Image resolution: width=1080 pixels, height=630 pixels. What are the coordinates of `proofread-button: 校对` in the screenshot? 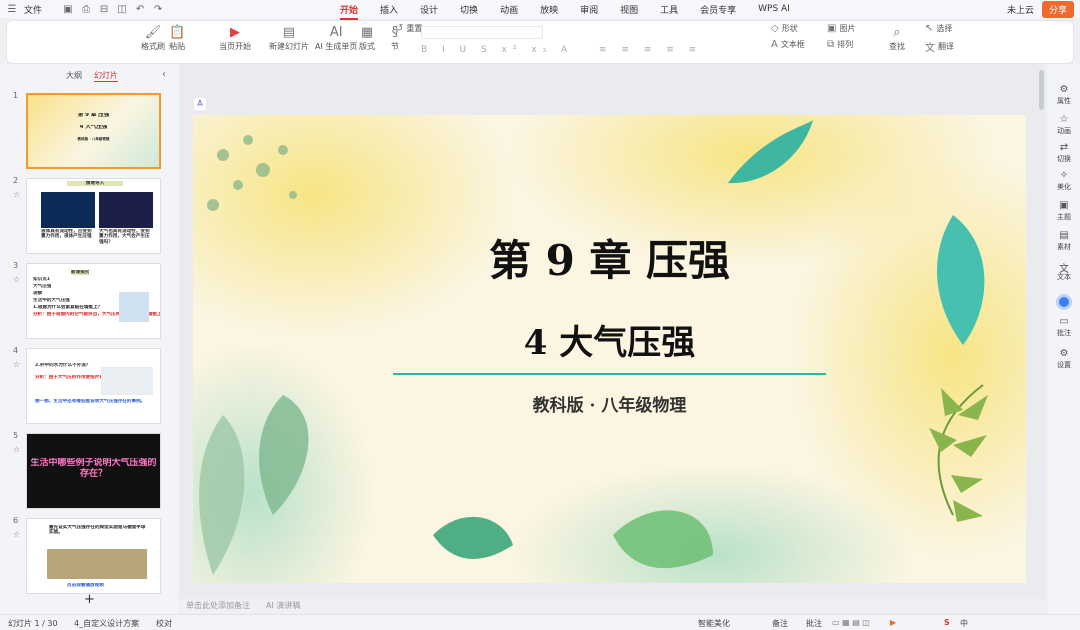 It's located at (164, 623).